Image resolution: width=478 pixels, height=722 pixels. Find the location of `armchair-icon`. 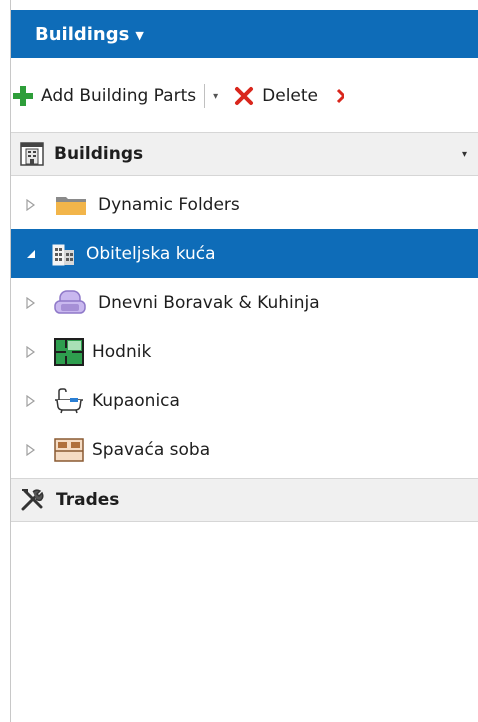

armchair-icon is located at coordinates (70, 302).